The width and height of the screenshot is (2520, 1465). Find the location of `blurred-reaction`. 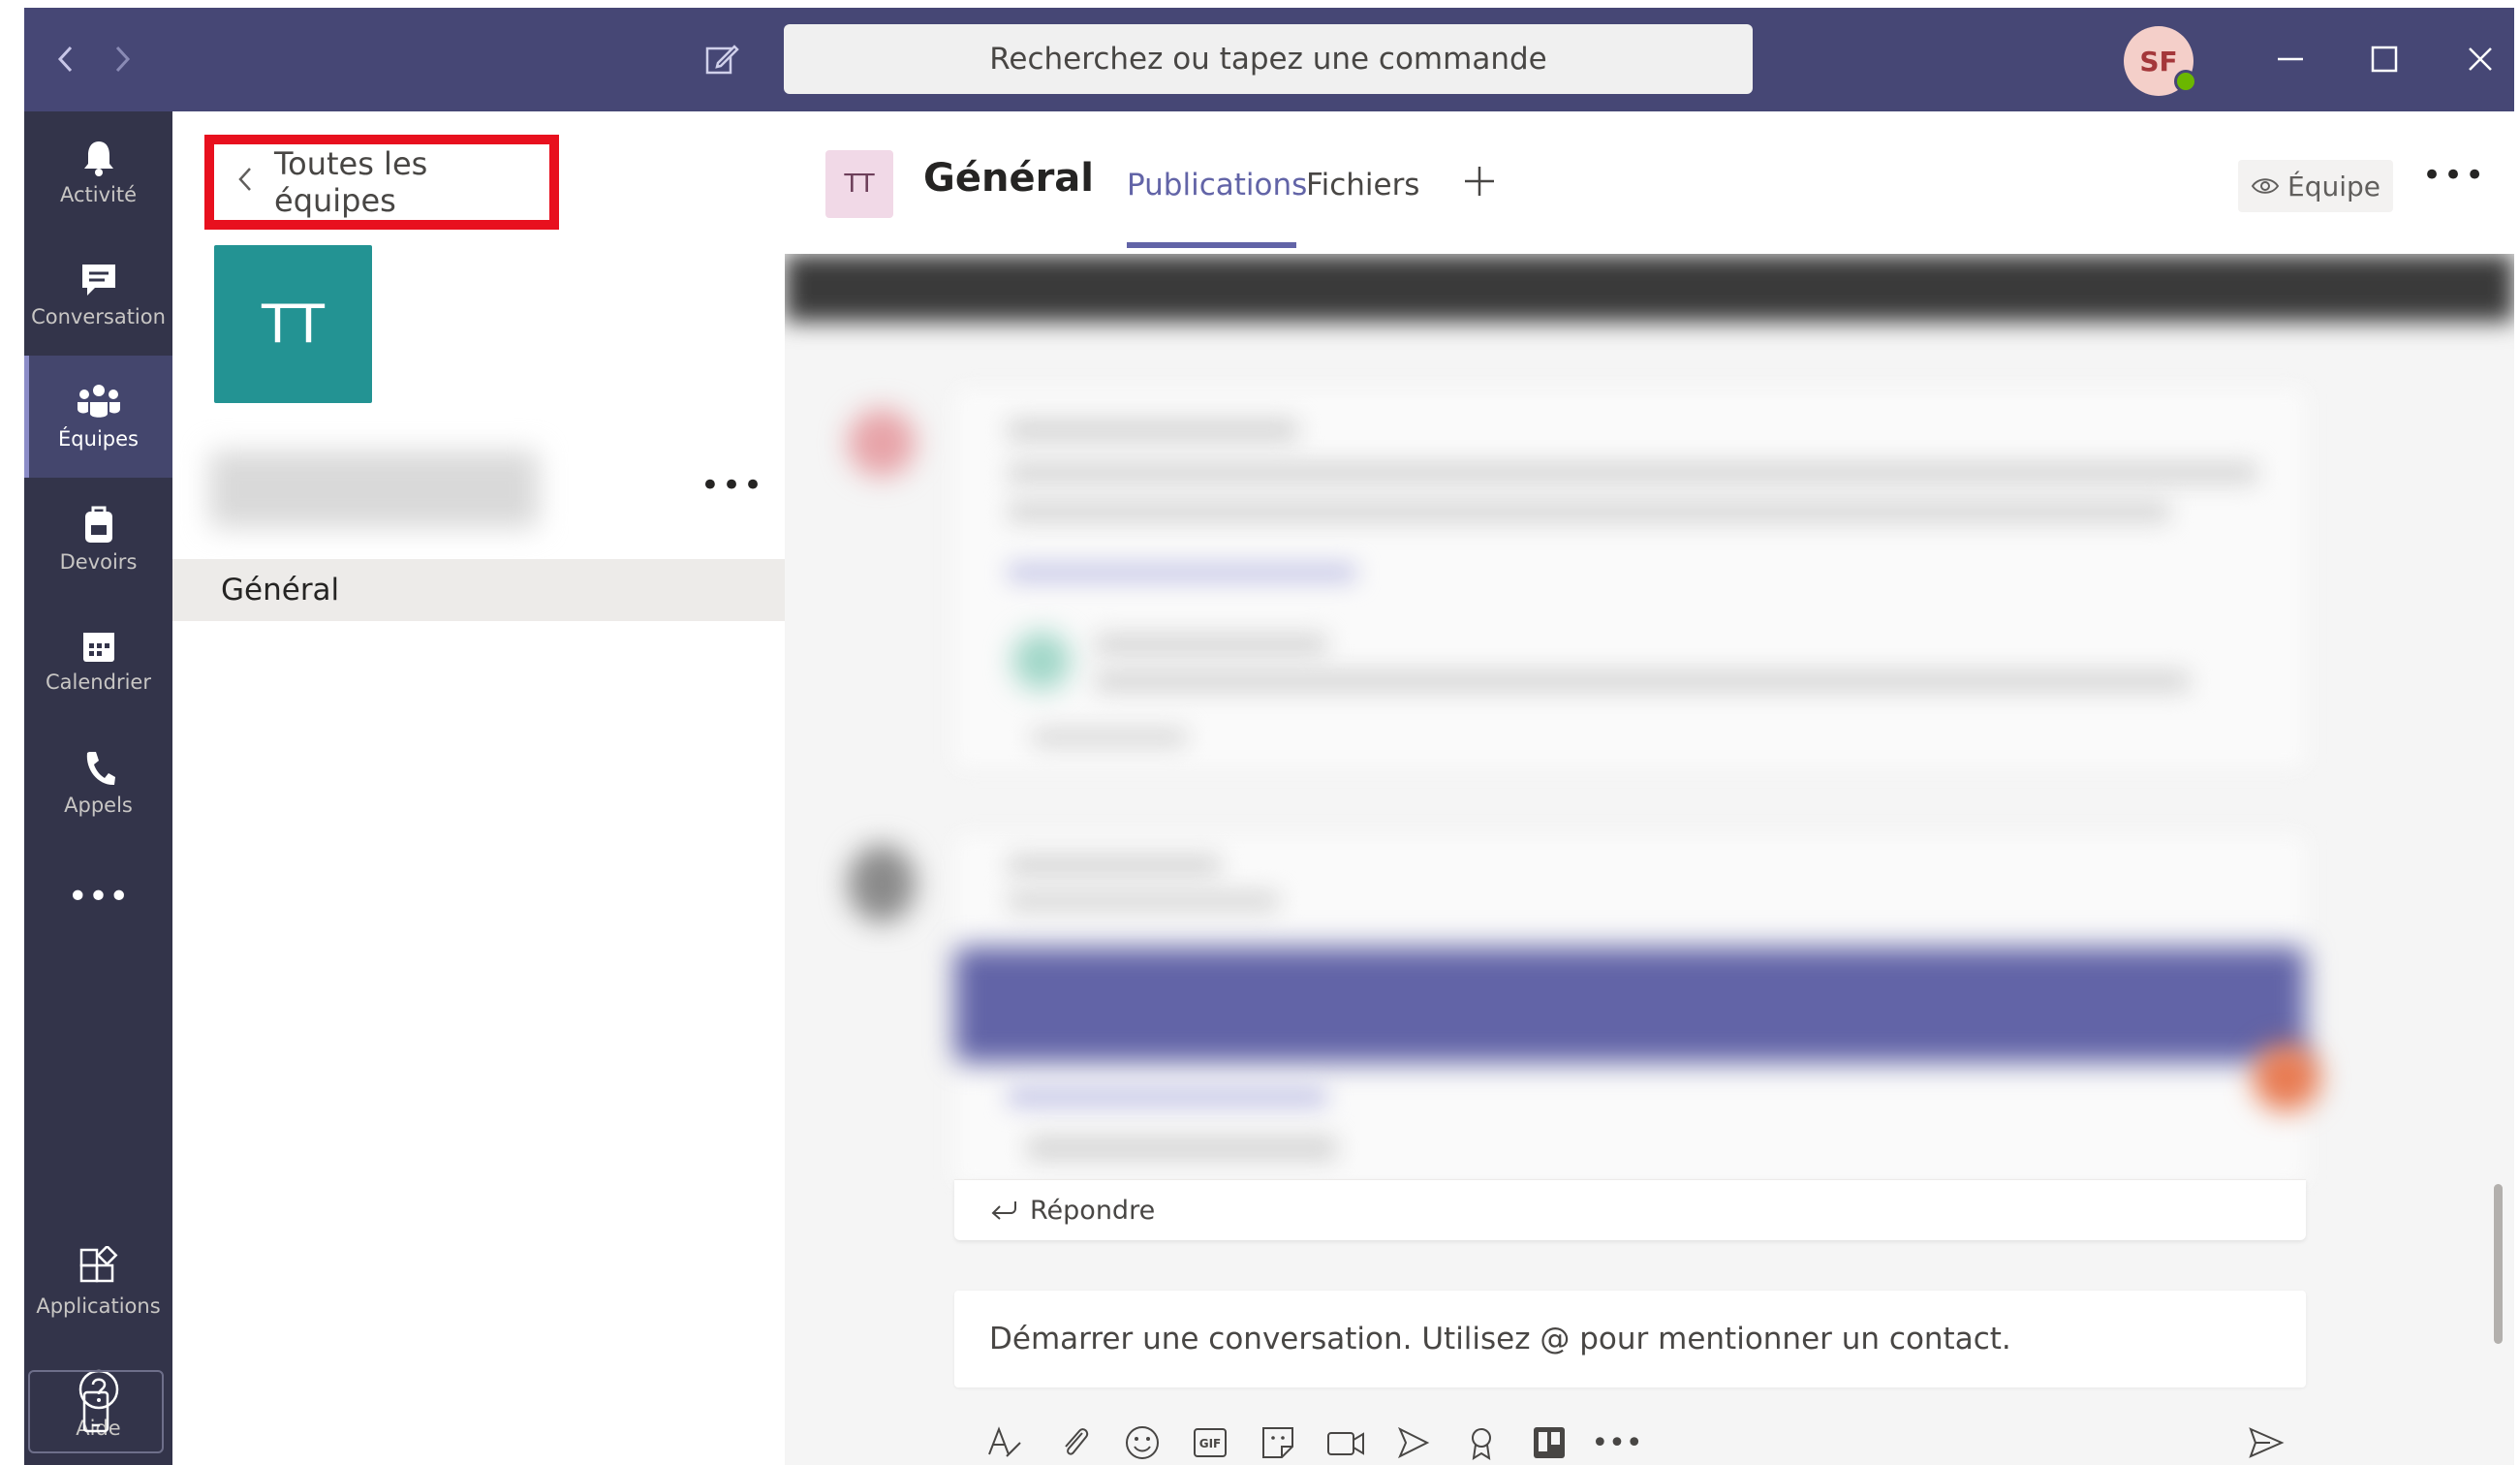

blurred-reaction is located at coordinates (2286, 1077).